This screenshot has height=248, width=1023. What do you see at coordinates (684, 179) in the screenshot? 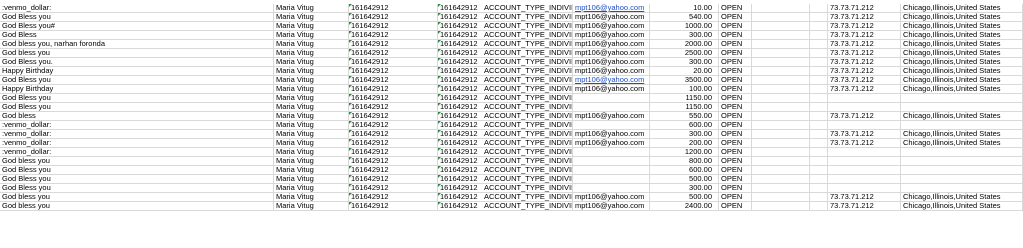
I see `amount-cell: 500.00` at bounding box center [684, 179].